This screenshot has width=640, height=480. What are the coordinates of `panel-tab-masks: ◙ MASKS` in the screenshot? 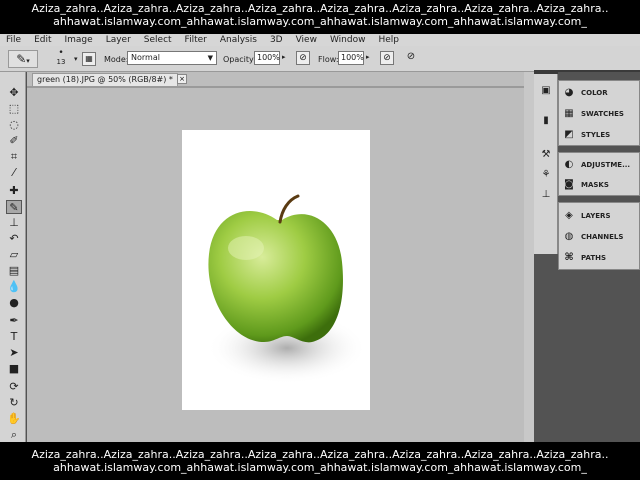 It's located at (586, 185).